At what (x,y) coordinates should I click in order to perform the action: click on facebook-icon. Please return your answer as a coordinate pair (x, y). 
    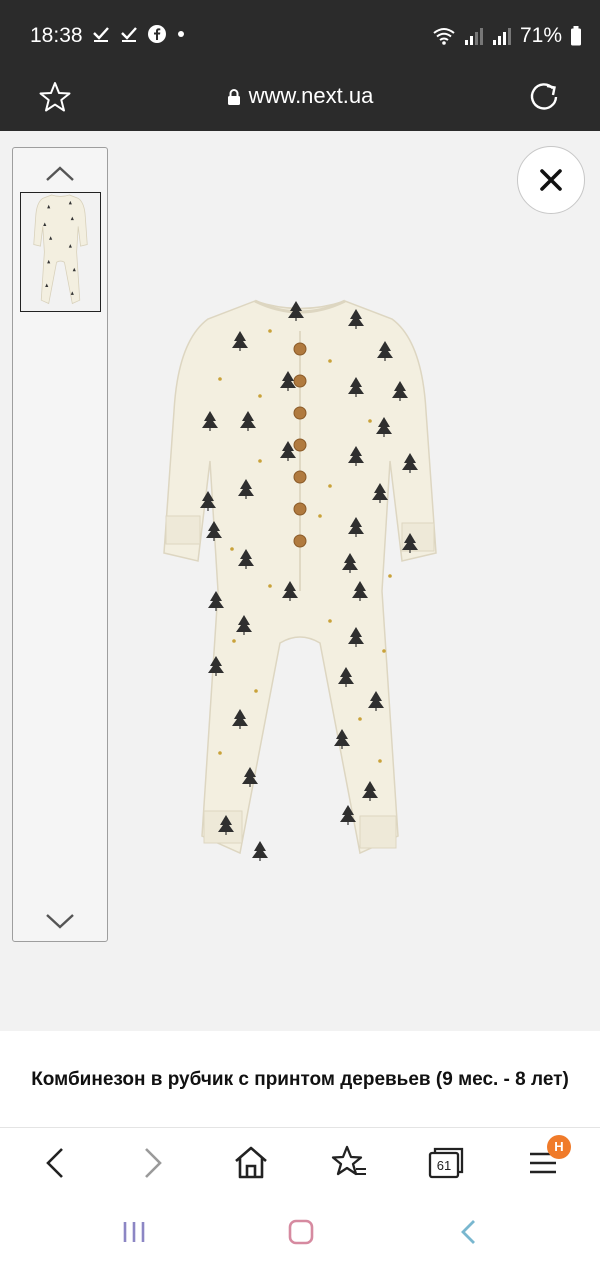
    Looking at the image, I should click on (157, 34).